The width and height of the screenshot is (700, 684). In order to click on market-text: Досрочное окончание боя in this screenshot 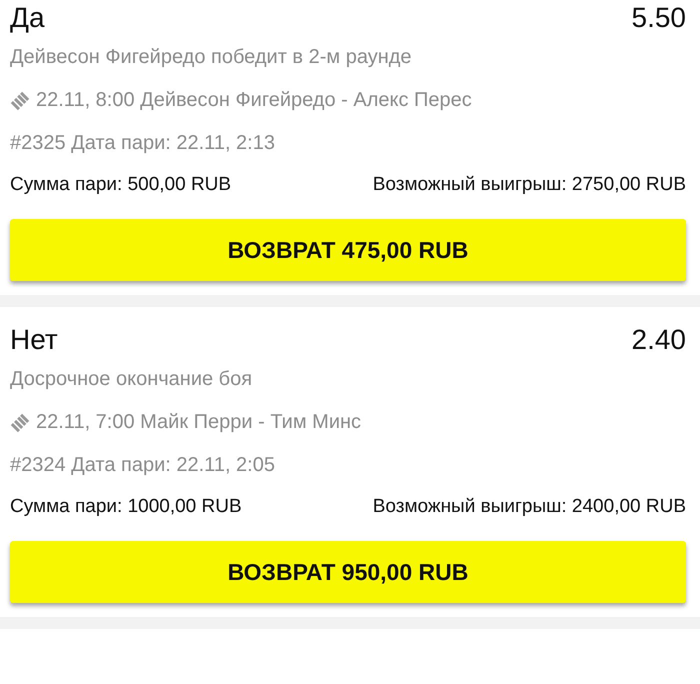, I will do `click(132, 379)`.